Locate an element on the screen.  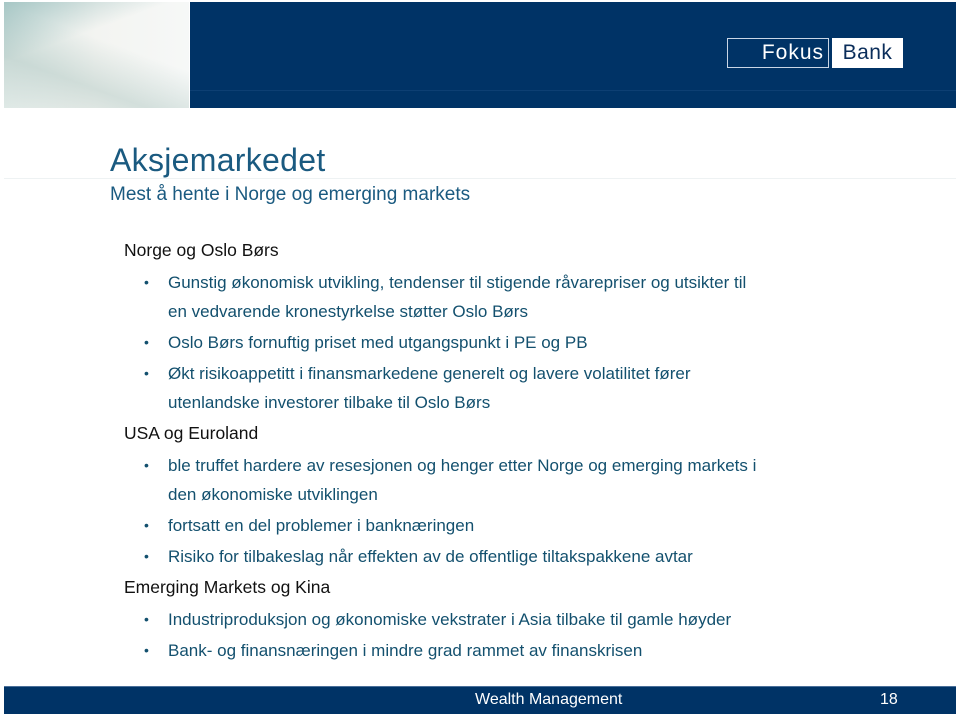
header-photo is located at coordinates (96, 55).